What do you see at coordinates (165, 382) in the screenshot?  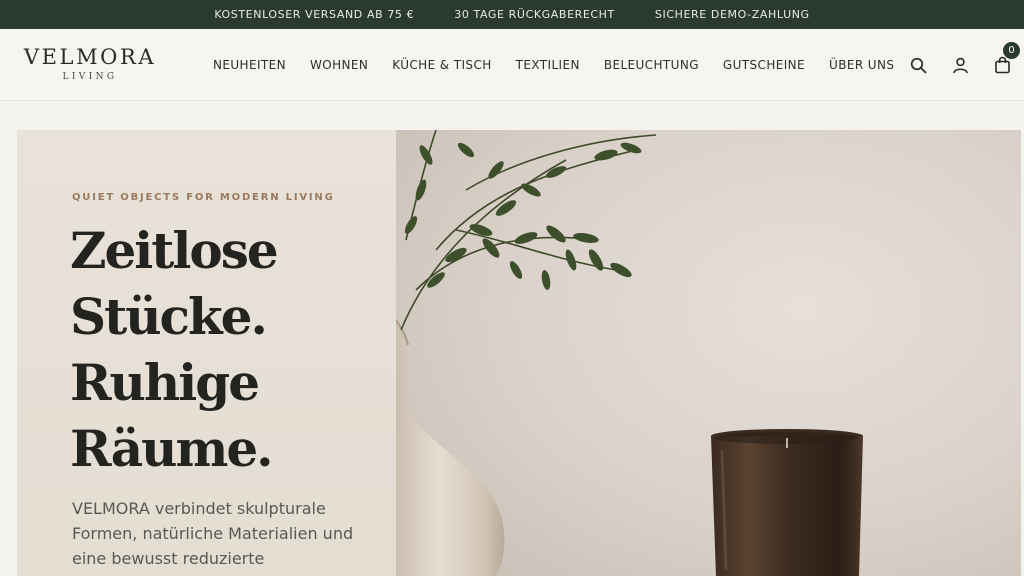 I see `headline-line: Ruhige` at bounding box center [165, 382].